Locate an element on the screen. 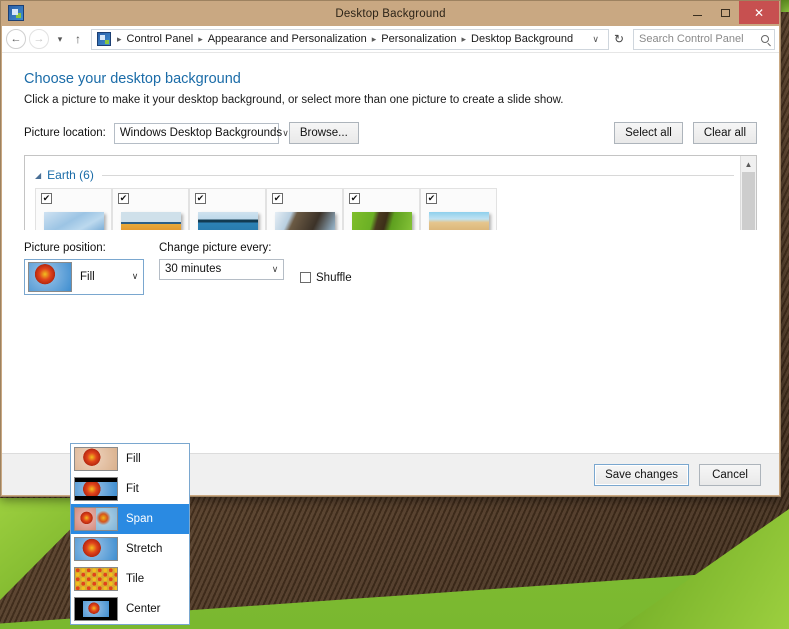 The image size is (789, 629). group-title-earth: Earth (6) is located at coordinates (70, 175).